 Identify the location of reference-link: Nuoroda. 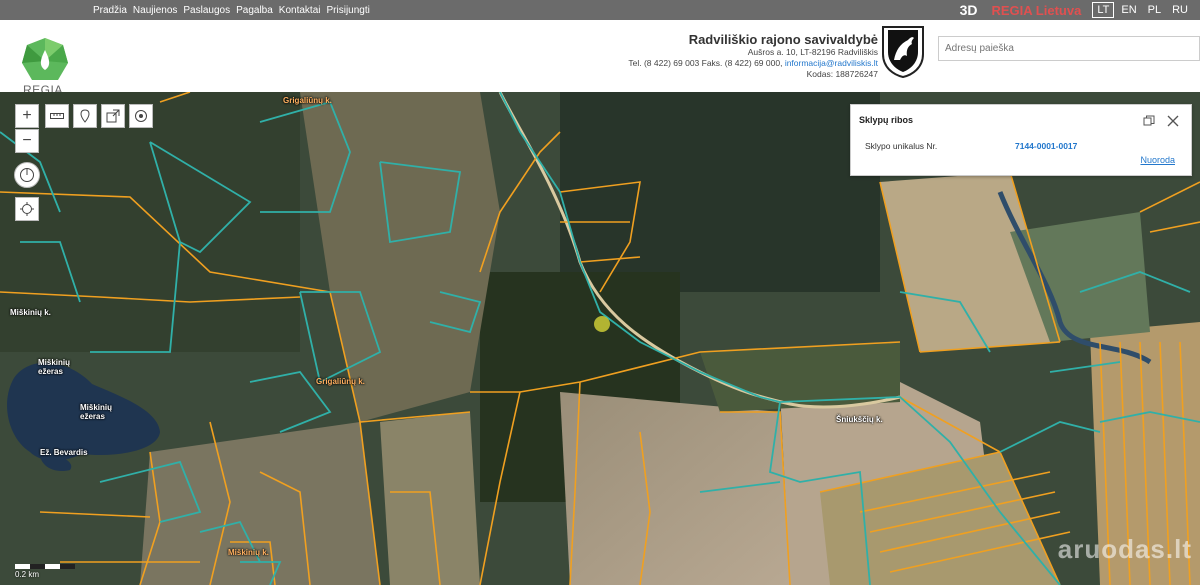
(1157, 160).